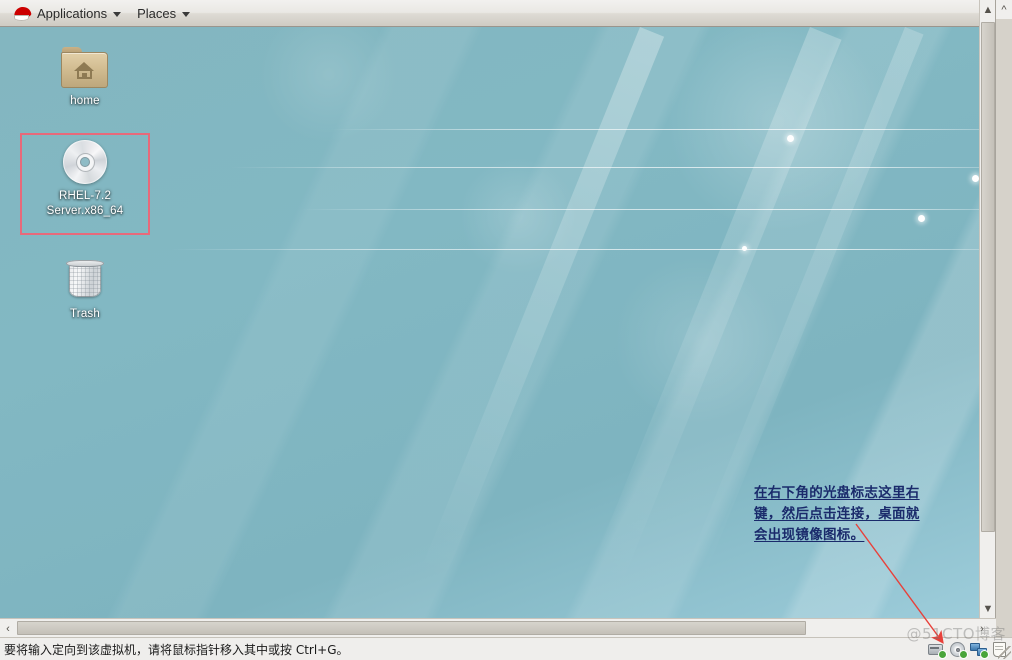  I want to click on desktop-icon-label: home, so click(85, 101).